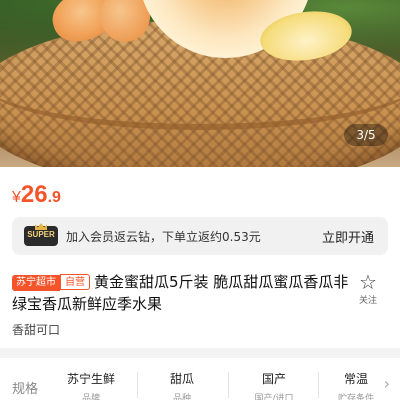 This screenshot has height=400, width=400. I want to click on crown-icon, so click(41, 226).